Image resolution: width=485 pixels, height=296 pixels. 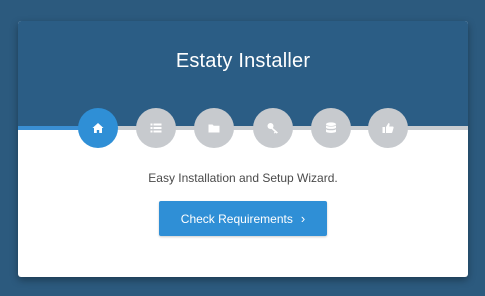 I want to click on step-thumbs-up, so click(x=388, y=128).